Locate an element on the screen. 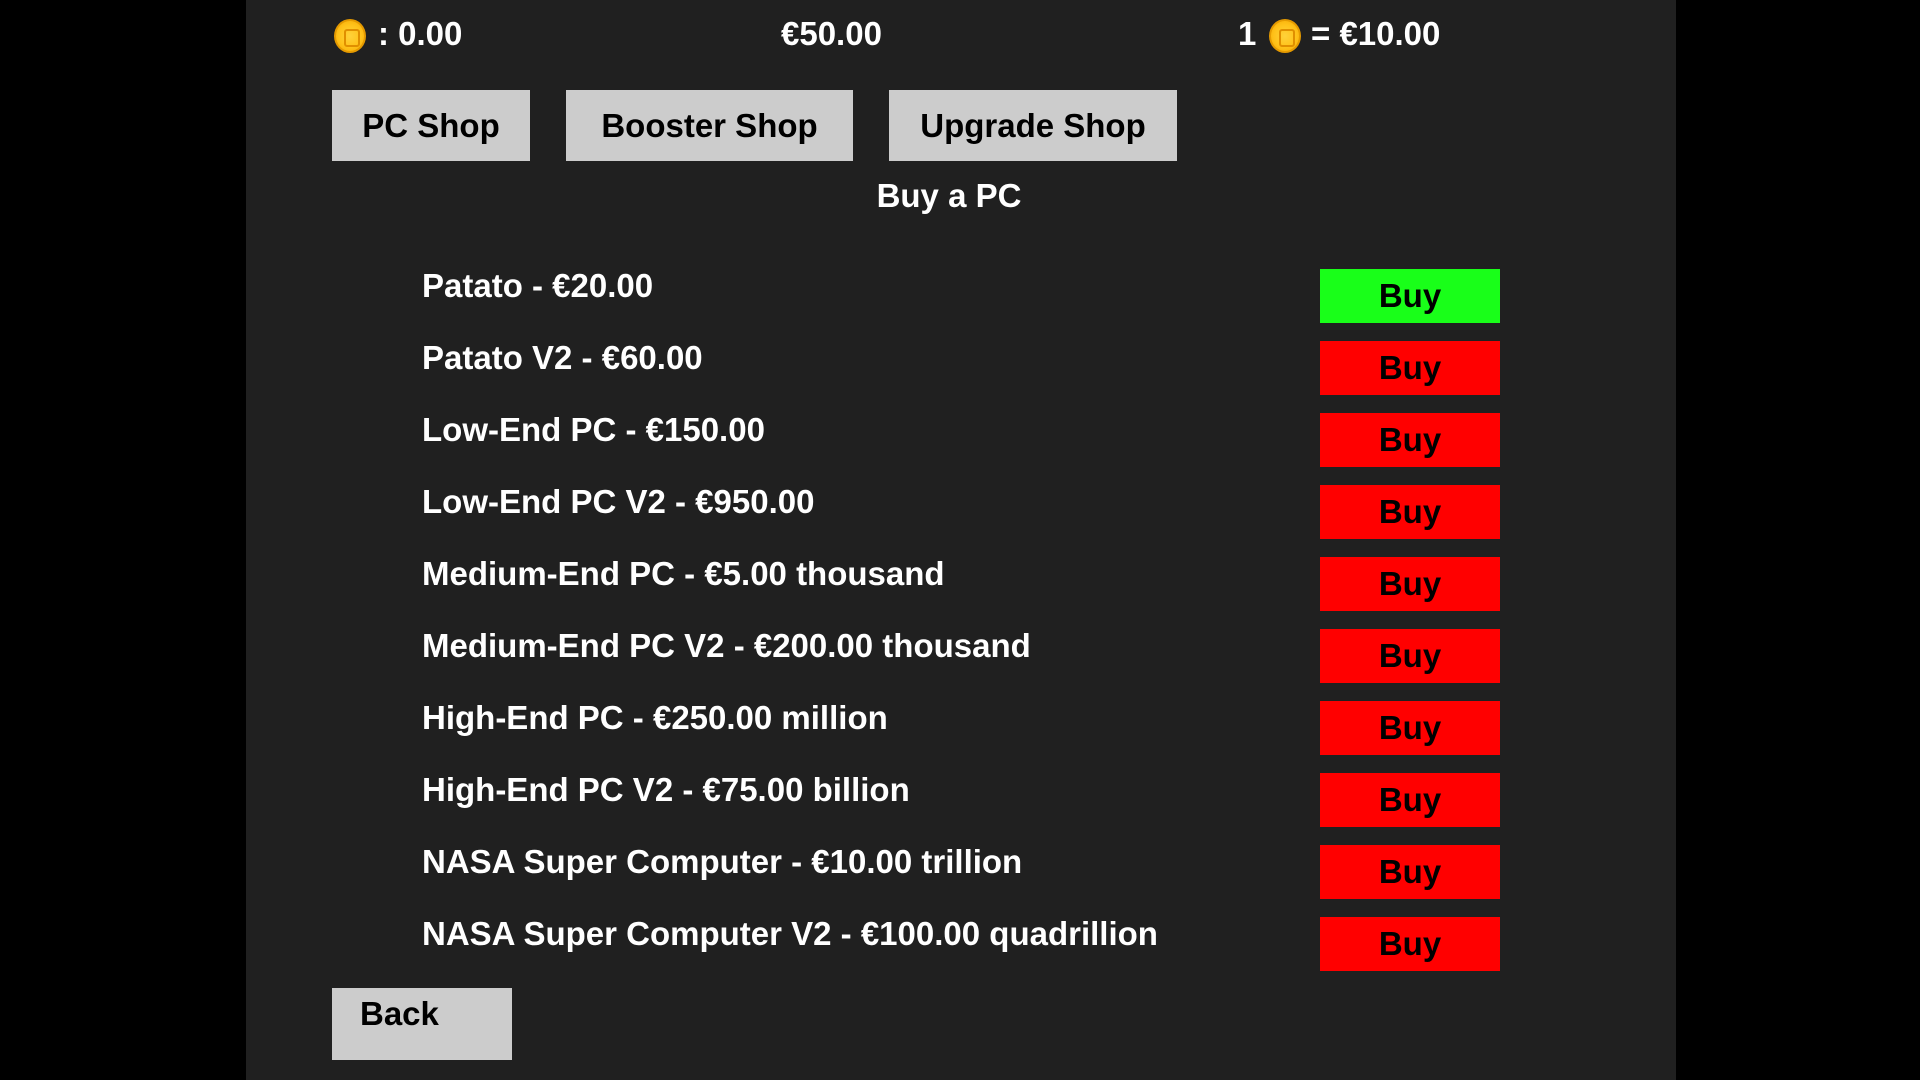  item-label: Medium-End PC - €5.00 thousand is located at coordinates (683, 573).